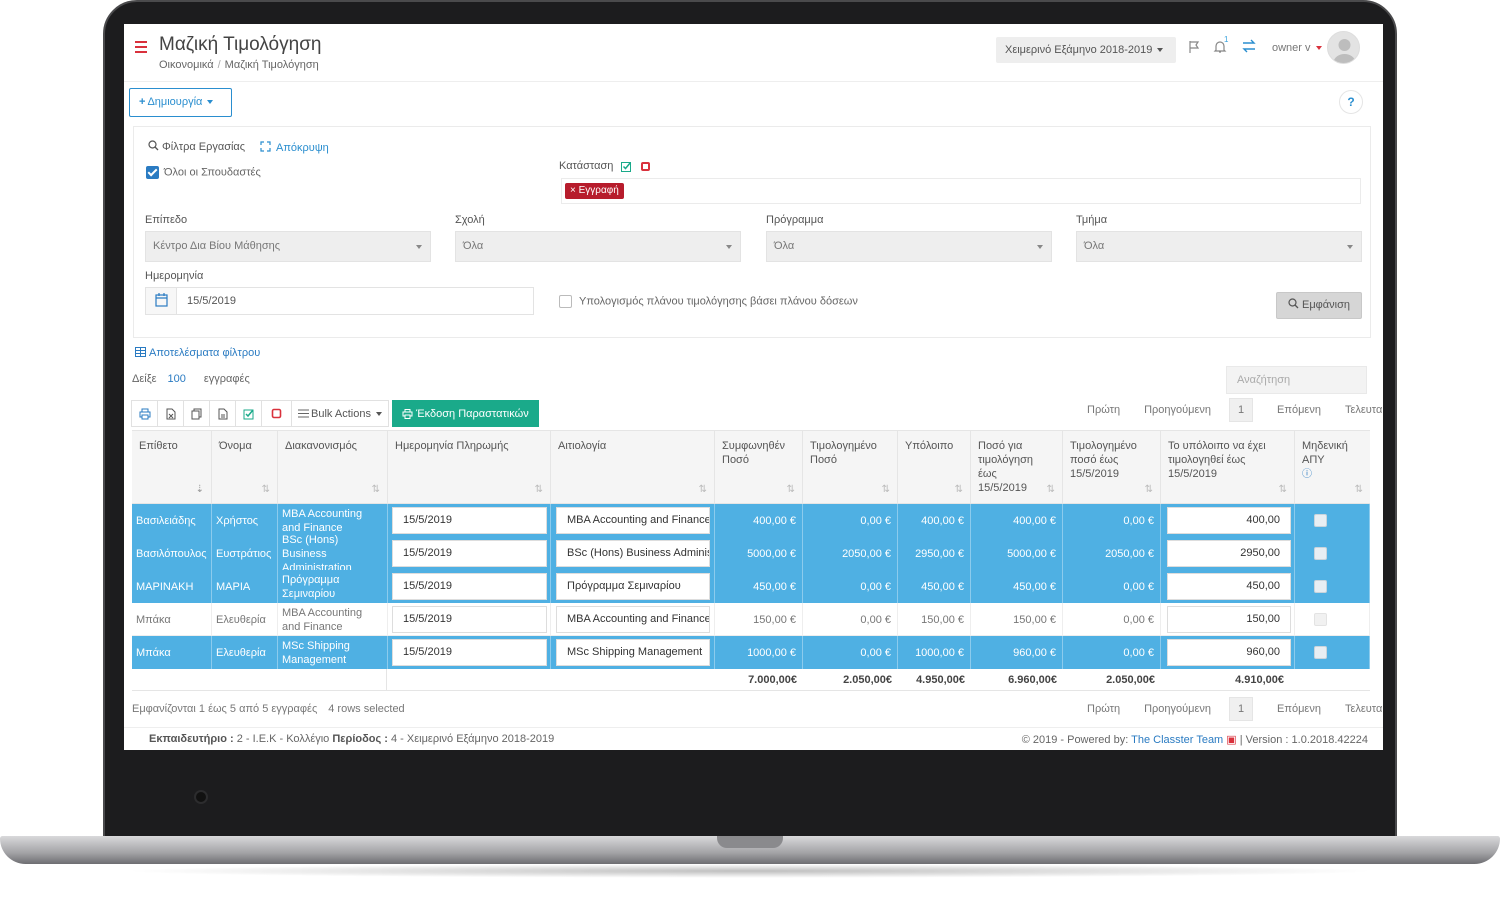  I want to click on copy-button, so click(196, 413).